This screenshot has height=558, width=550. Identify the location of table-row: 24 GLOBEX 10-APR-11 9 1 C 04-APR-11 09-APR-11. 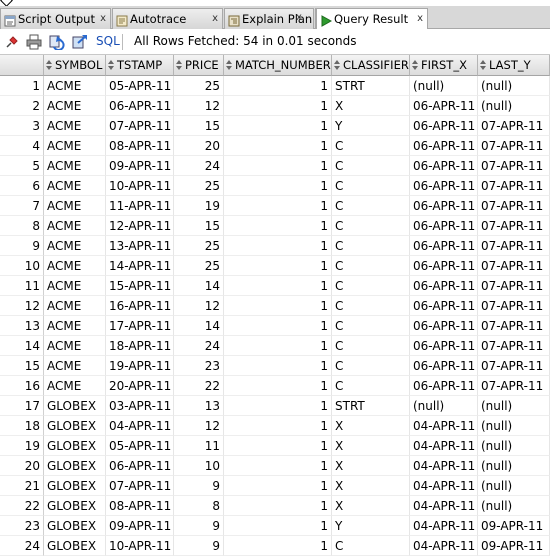
(275, 546).